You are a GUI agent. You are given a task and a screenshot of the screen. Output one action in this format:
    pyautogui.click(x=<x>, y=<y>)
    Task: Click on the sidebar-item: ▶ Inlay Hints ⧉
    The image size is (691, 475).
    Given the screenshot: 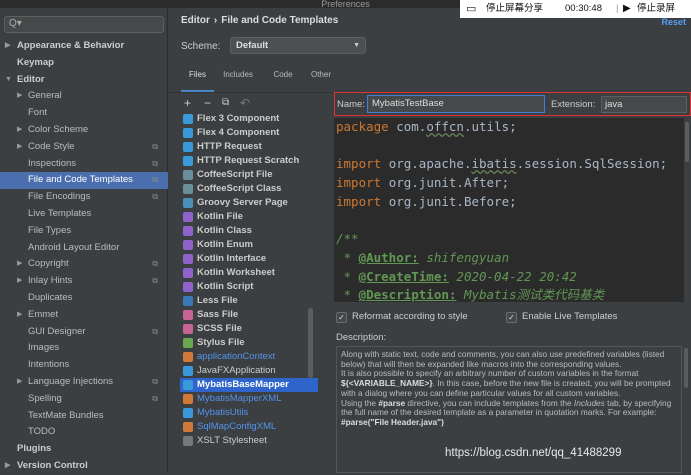 What is the action you would take?
    pyautogui.click(x=84, y=281)
    